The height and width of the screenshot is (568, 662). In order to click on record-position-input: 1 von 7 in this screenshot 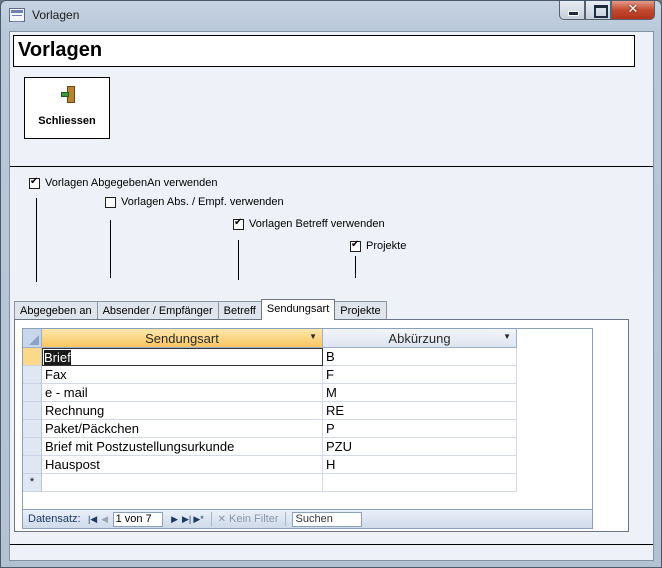, I will do `click(137, 519)`.